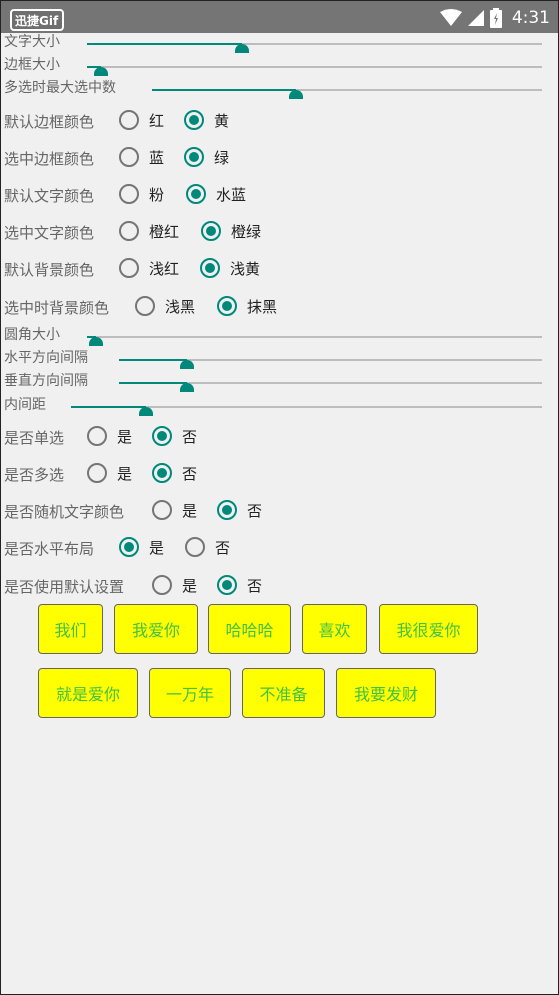 The image size is (559, 995). What do you see at coordinates (231, 231) in the screenshot?
I see `radio-option: 橙绿` at bounding box center [231, 231].